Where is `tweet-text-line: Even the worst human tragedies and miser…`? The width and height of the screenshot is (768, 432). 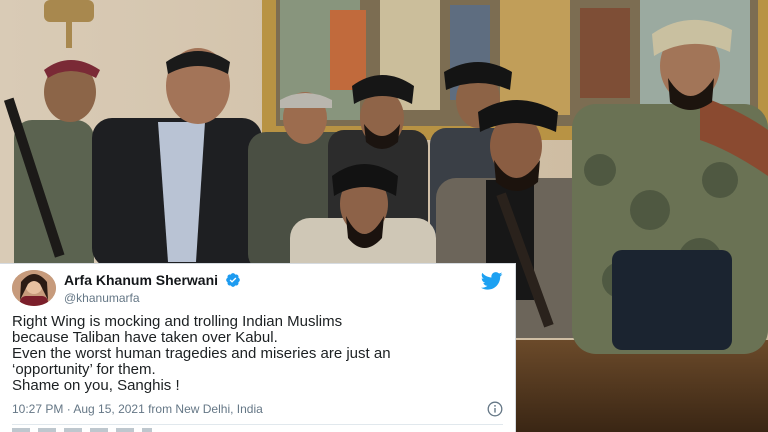 tweet-text-line: Even the worst human tragedies and miser… is located at coordinates (201, 353).